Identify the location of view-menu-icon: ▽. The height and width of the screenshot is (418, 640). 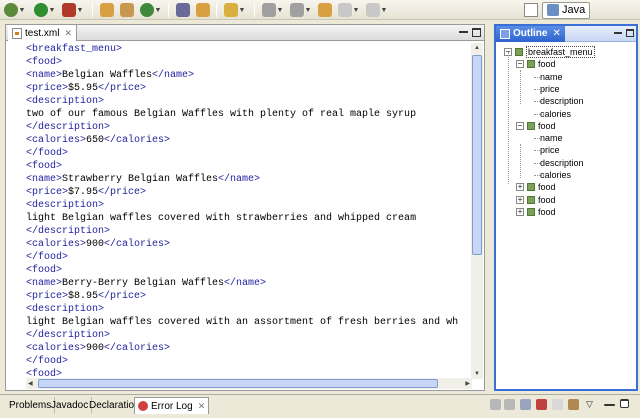
(591, 404).